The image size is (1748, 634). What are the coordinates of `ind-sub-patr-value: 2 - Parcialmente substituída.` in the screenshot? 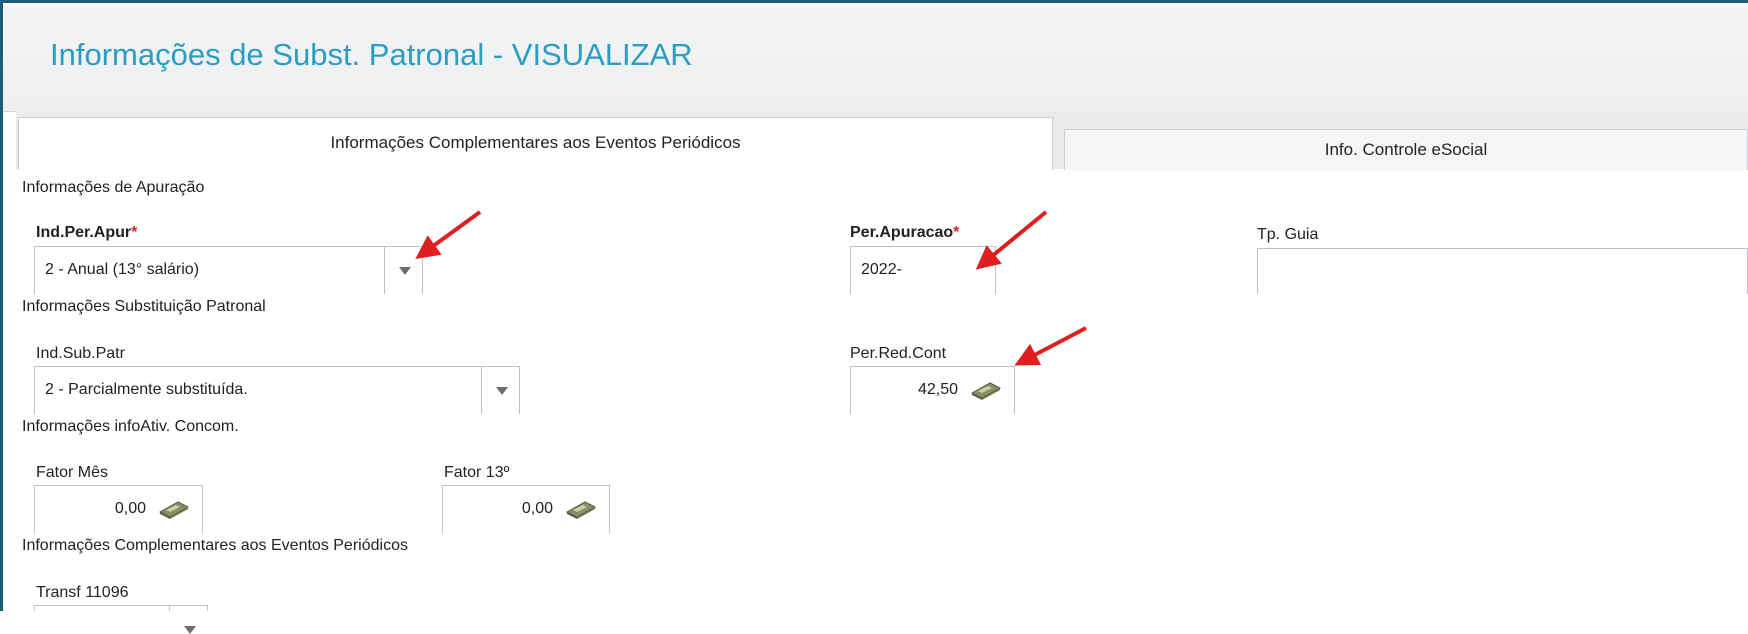 It's located at (146, 389).